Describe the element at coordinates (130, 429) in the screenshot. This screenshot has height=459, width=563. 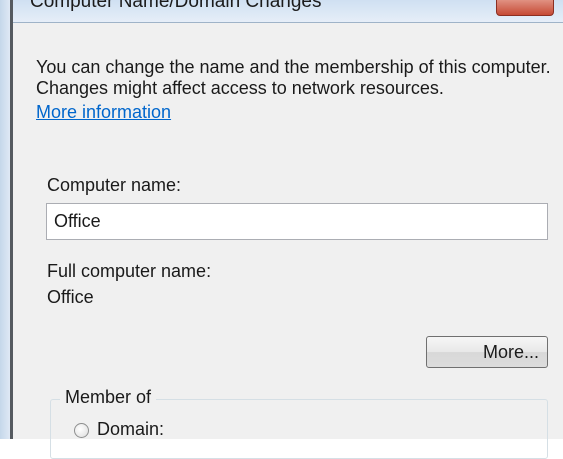
I see `domain-radio-label: Domain:` at that location.